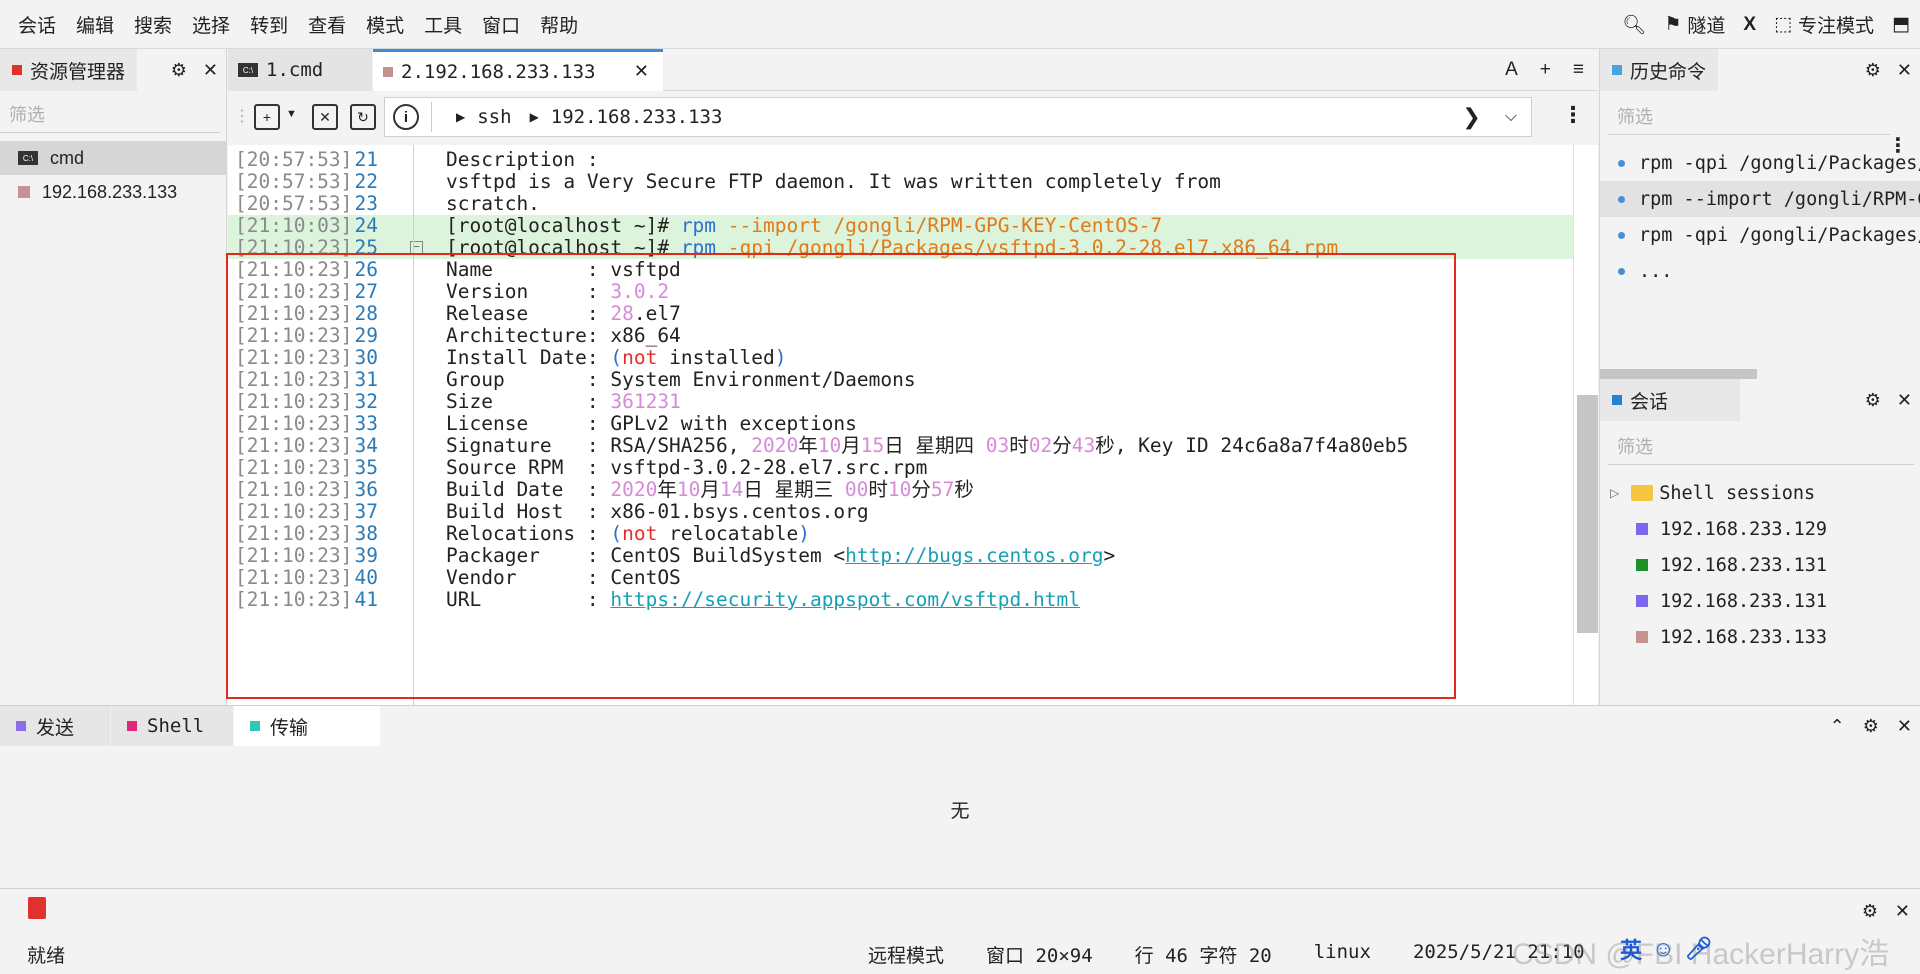  Describe the element at coordinates (327, 24) in the screenshot. I see `menu-item: 查看` at that location.